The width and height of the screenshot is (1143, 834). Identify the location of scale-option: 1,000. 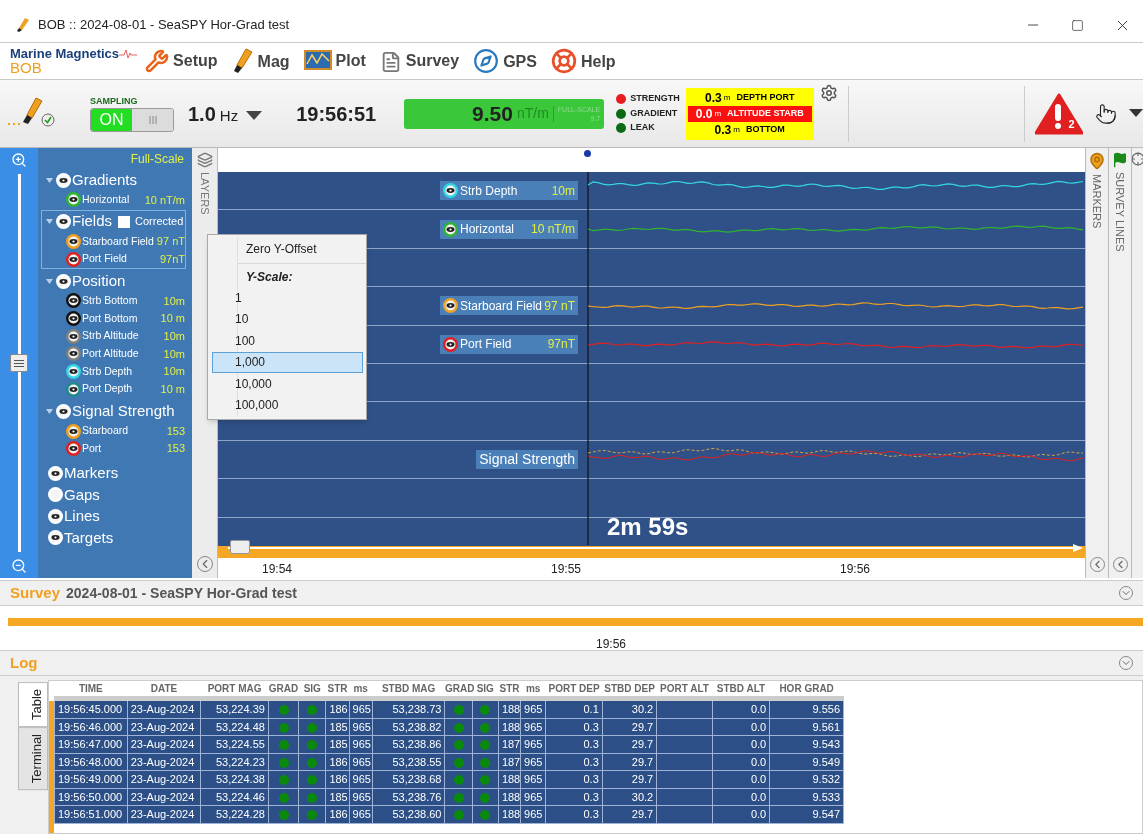
(287, 362).